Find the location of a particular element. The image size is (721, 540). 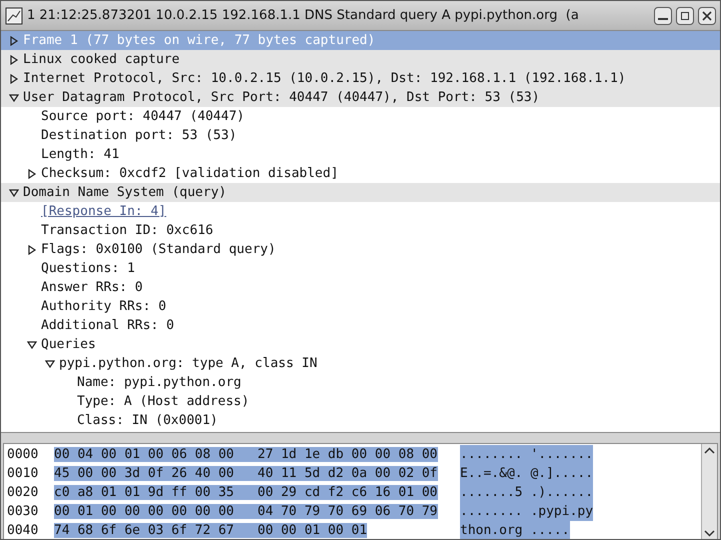

tree-label: Queries is located at coordinates (68, 345).